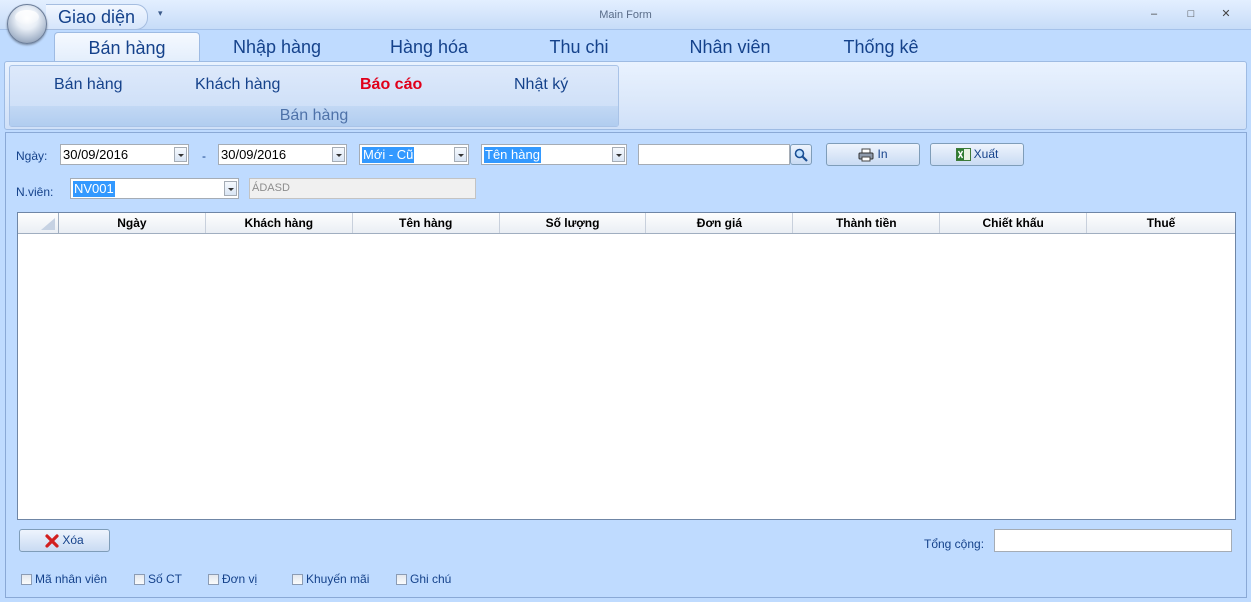 The width and height of the screenshot is (1251, 602). Describe the element at coordinates (1154, 14) in the screenshot. I see `minimize-button: ‒` at that location.